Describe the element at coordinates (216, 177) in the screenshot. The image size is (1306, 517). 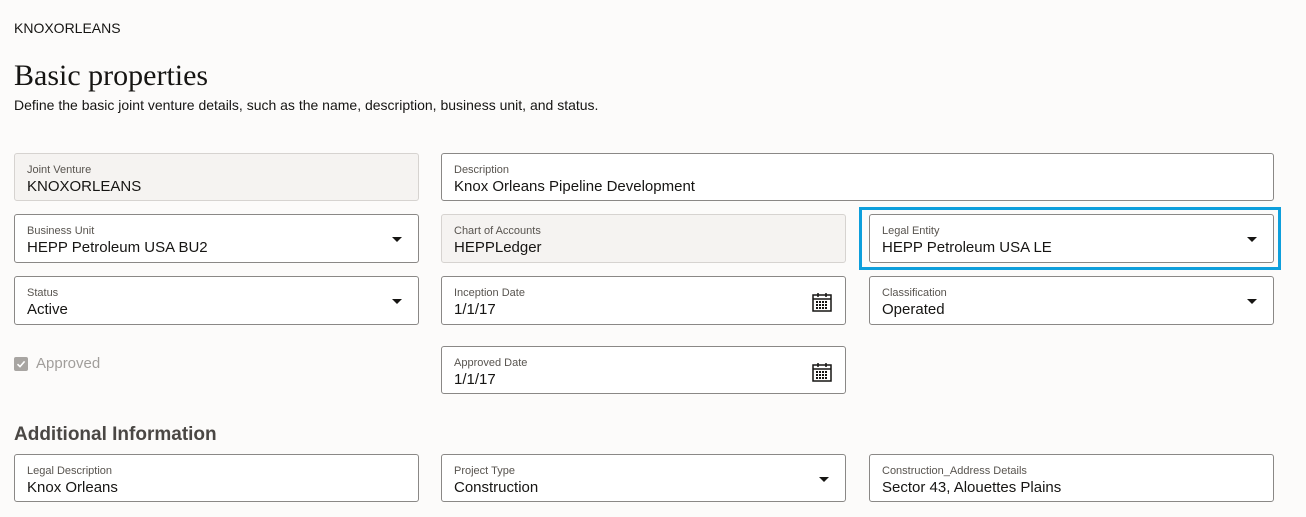
I see `joint-venture-field: Joint Venture KNOXORLEANS` at that location.